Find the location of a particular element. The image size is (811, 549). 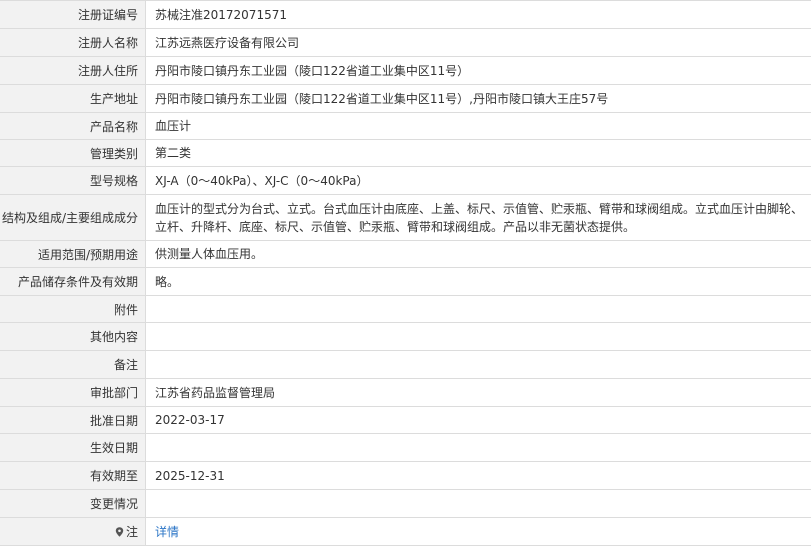

field-value: 丹阳市陵口镇丹东工业园（陵口122省道工业集中区11号） is located at coordinates (312, 70).